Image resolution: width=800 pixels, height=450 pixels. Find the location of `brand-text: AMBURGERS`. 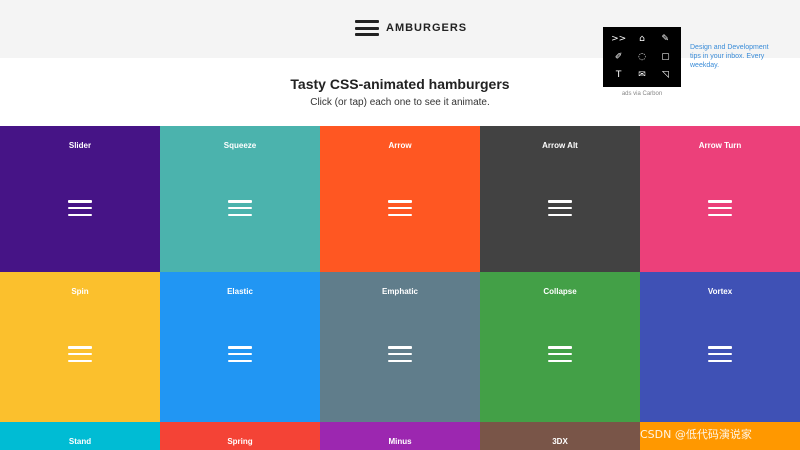

brand-text: AMBURGERS is located at coordinates (426, 28).